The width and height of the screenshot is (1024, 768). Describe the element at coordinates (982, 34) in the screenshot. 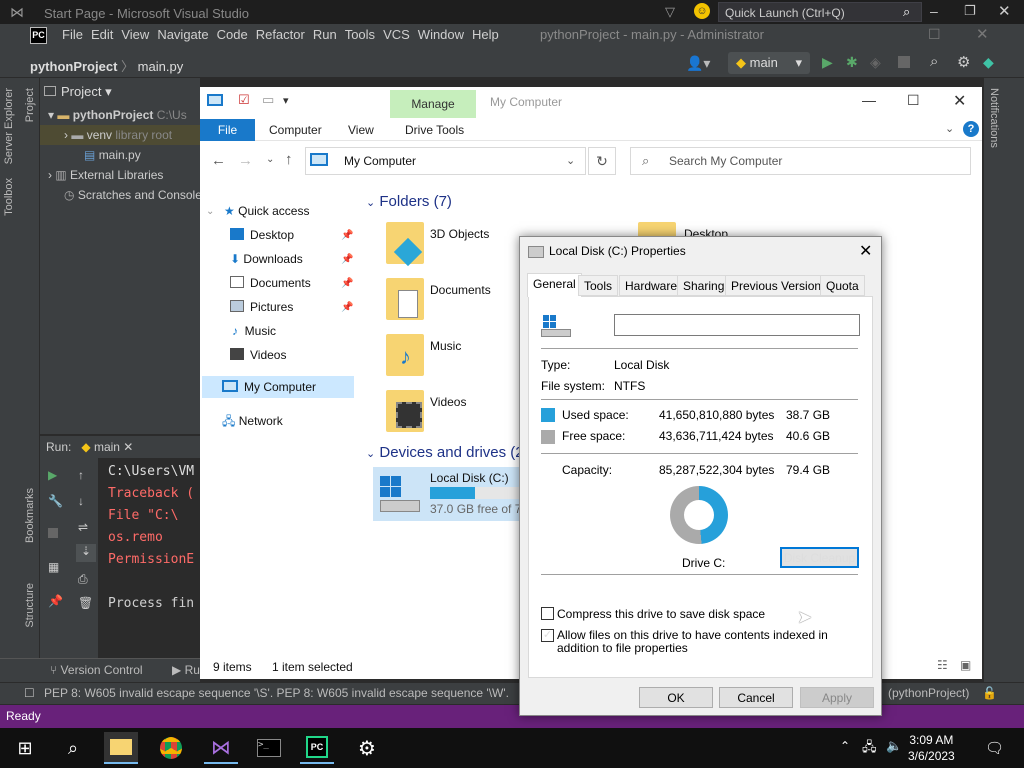

I see `pycharm-close-button: ✕` at that location.